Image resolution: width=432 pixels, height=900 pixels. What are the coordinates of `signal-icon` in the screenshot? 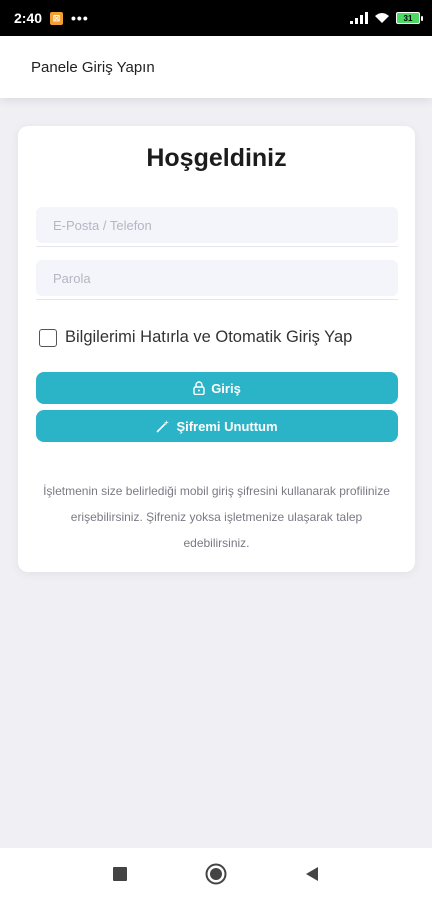 It's located at (359, 18).